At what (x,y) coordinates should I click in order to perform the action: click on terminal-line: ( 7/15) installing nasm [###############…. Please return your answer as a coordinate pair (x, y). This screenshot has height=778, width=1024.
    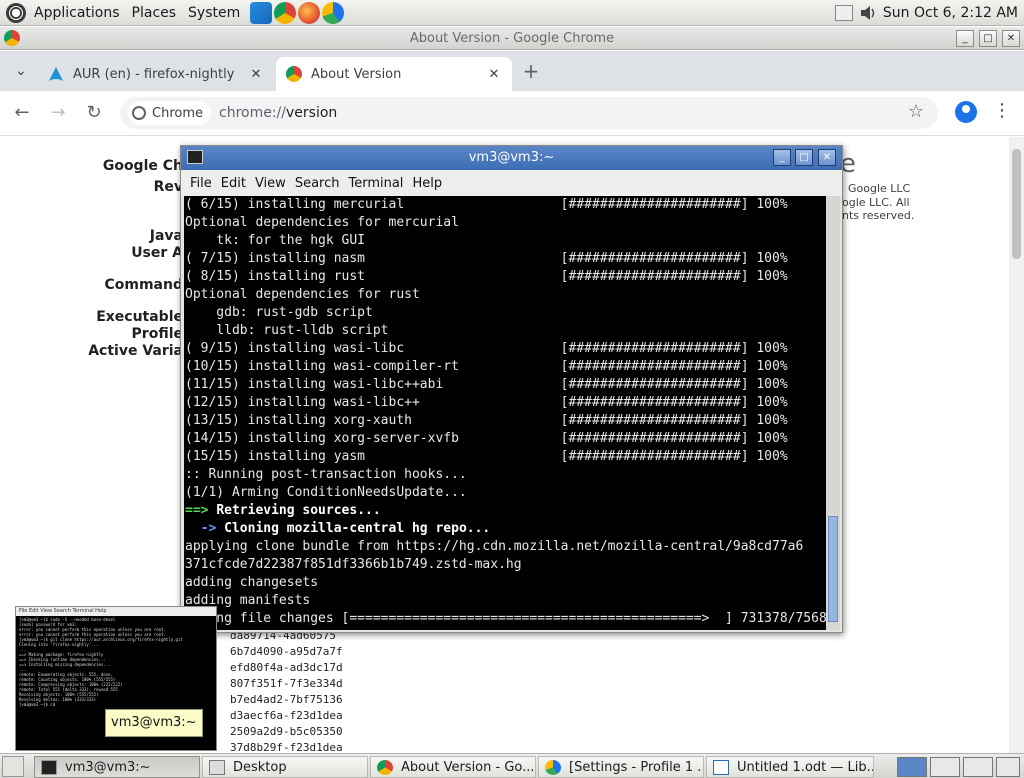
    Looking at the image, I should click on (486, 258).